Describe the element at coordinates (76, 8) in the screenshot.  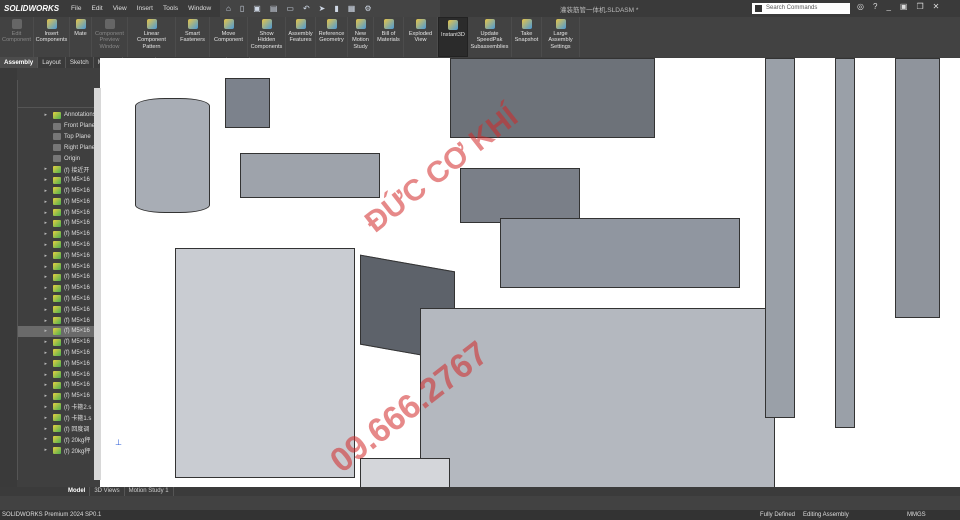
I see `menu-file: File` at that location.